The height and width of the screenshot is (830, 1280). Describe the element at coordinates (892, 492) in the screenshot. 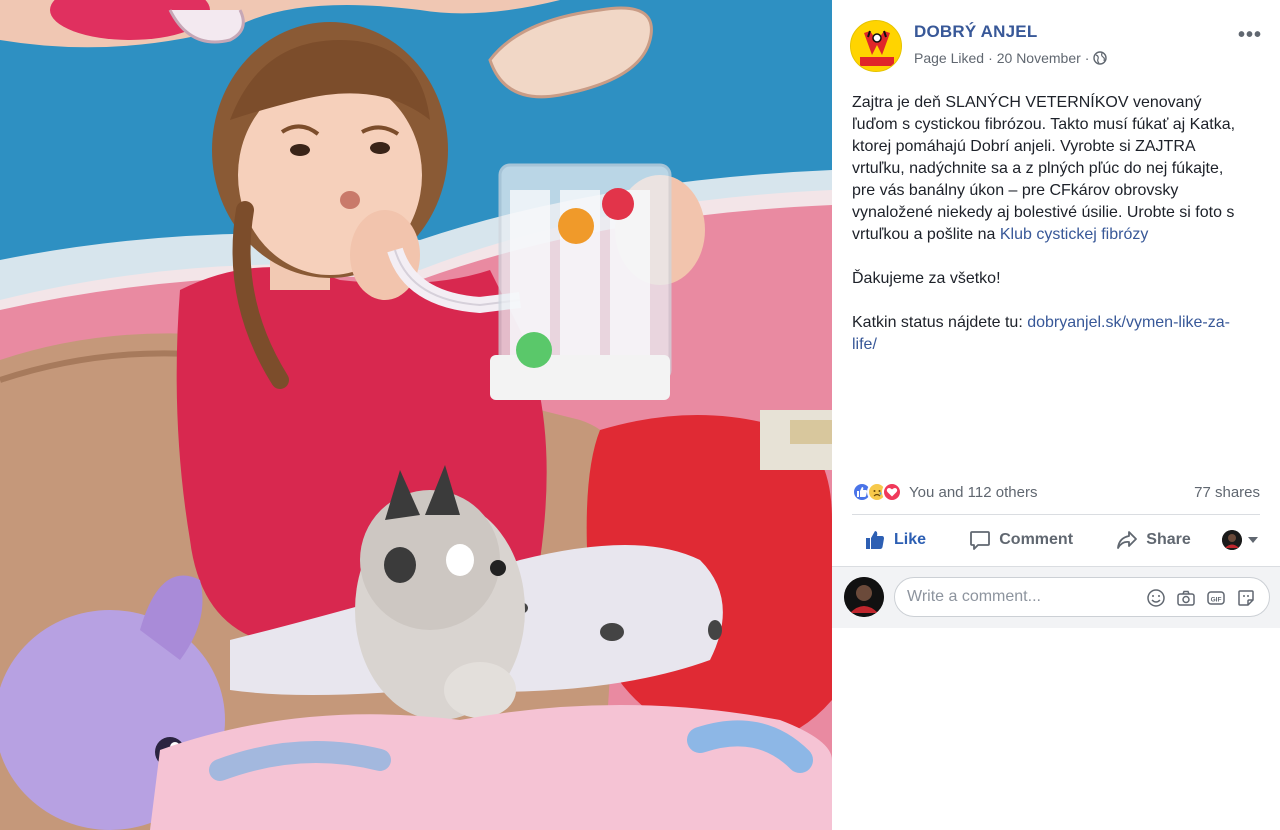

I see `love-reaction-icon` at that location.